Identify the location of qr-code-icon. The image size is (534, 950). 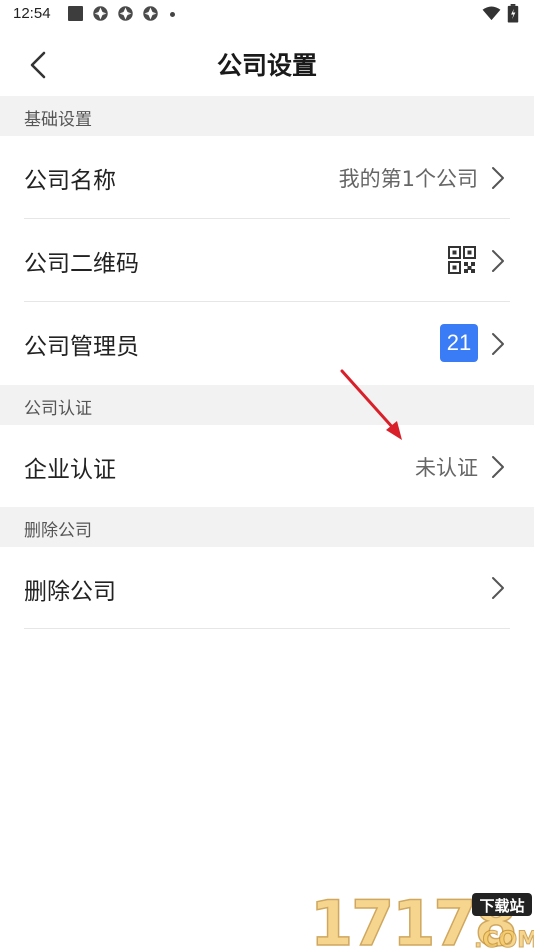
(462, 260).